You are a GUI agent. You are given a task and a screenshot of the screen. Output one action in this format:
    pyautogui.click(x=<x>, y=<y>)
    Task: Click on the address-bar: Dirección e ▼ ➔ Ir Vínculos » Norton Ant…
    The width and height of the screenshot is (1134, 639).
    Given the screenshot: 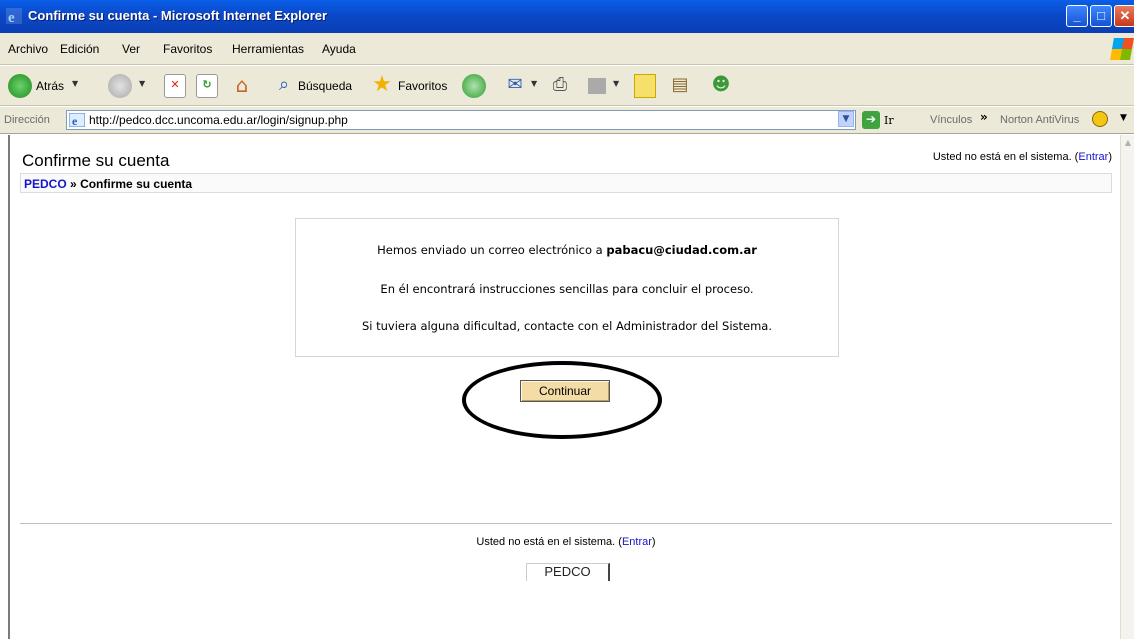 What is the action you would take?
    pyautogui.click(x=567, y=120)
    